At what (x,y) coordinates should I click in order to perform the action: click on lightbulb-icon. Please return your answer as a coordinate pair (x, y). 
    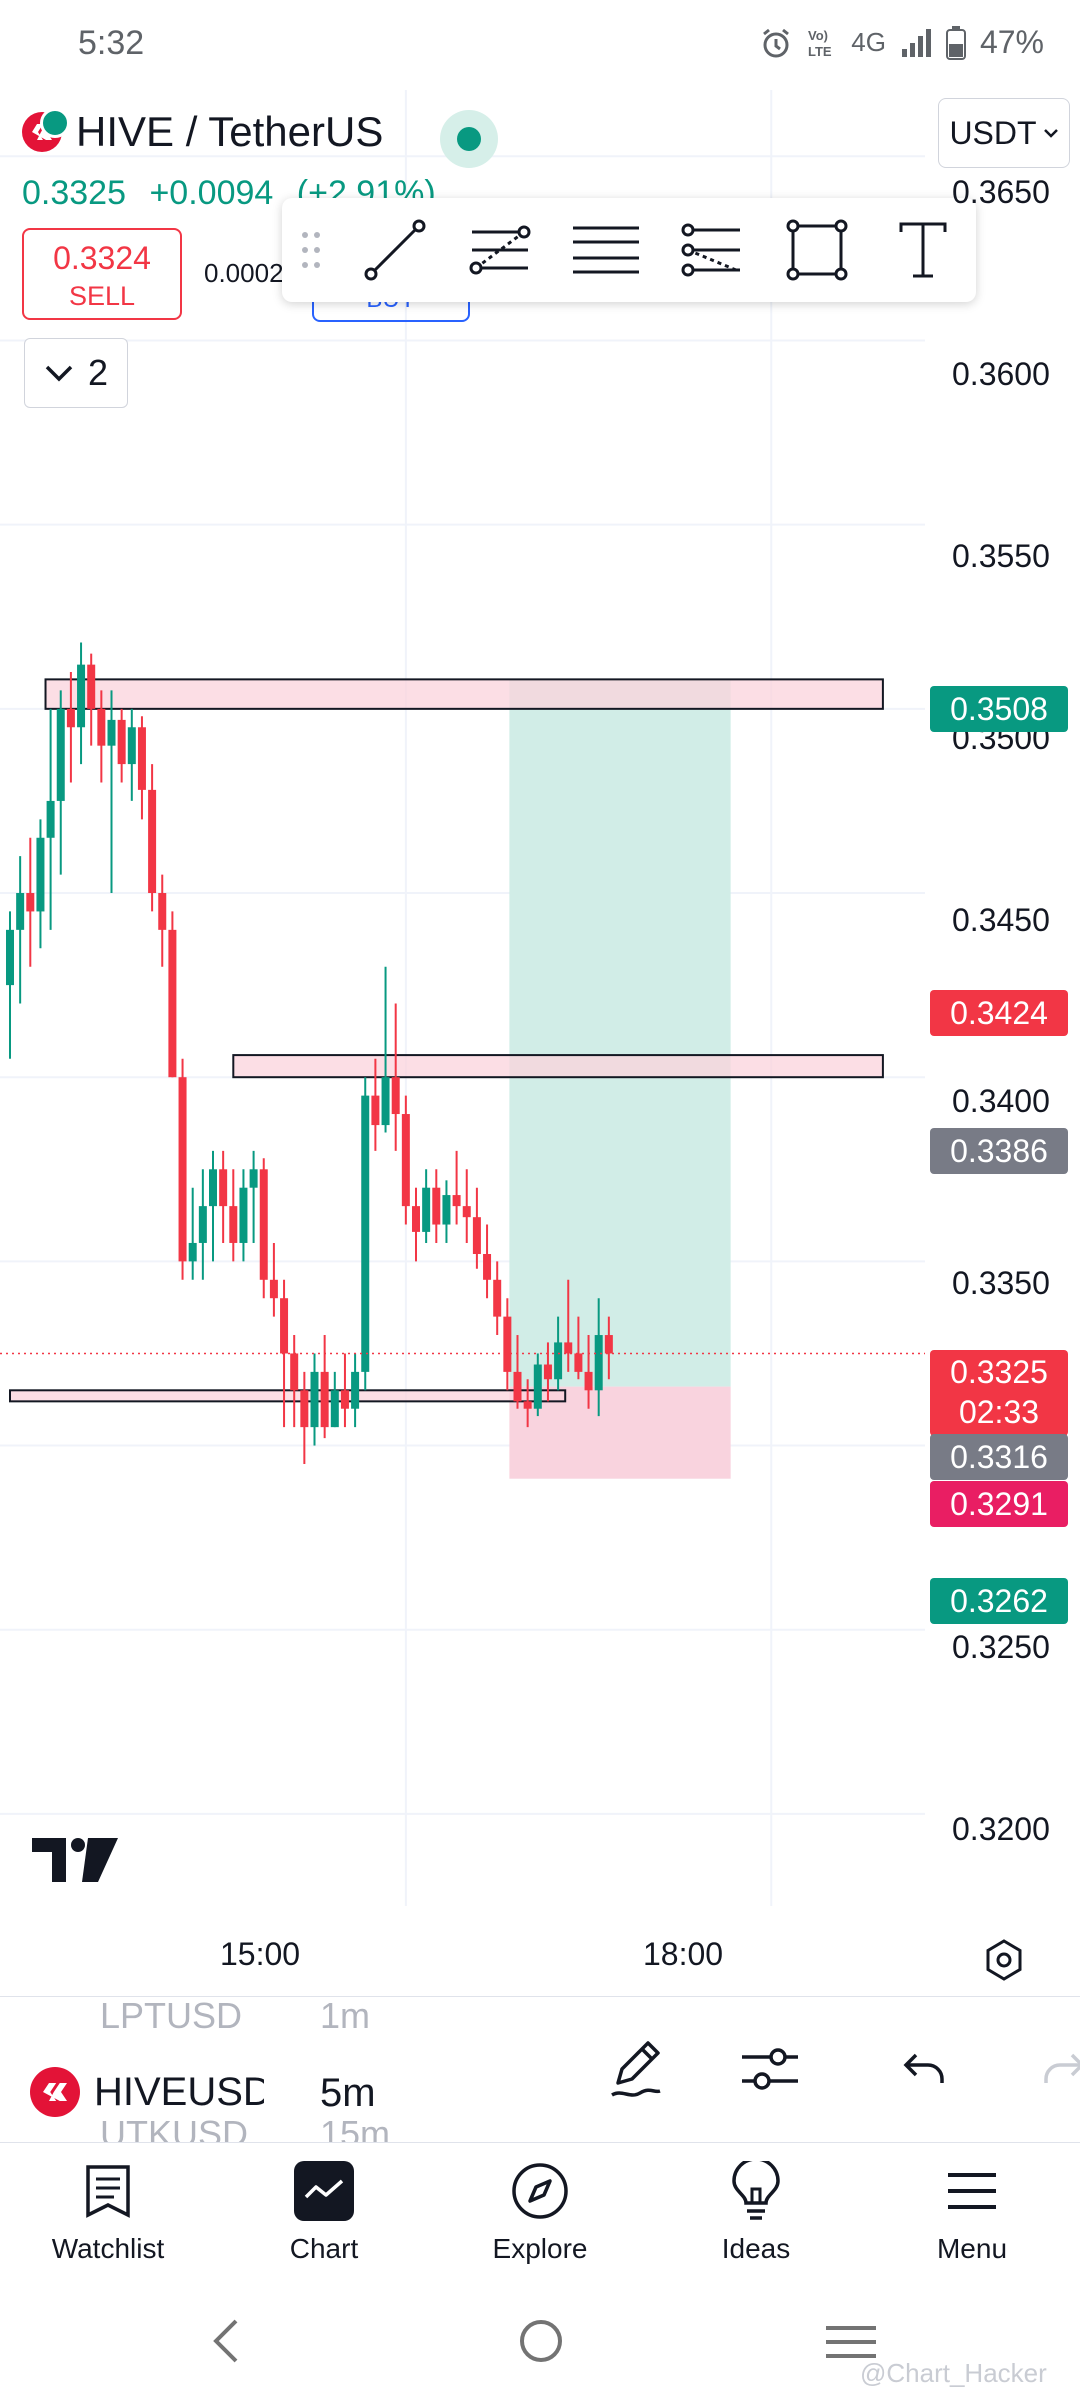
    Looking at the image, I should click on (756, 2190).